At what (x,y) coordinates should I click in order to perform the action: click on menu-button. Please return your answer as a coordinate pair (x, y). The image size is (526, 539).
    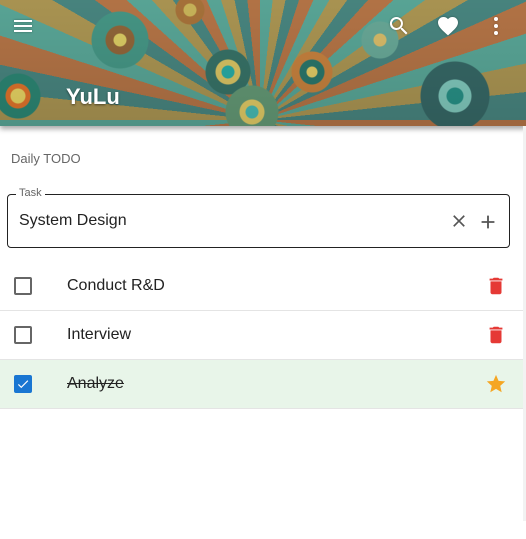
    Looking at the image, I should click on (23, 26).